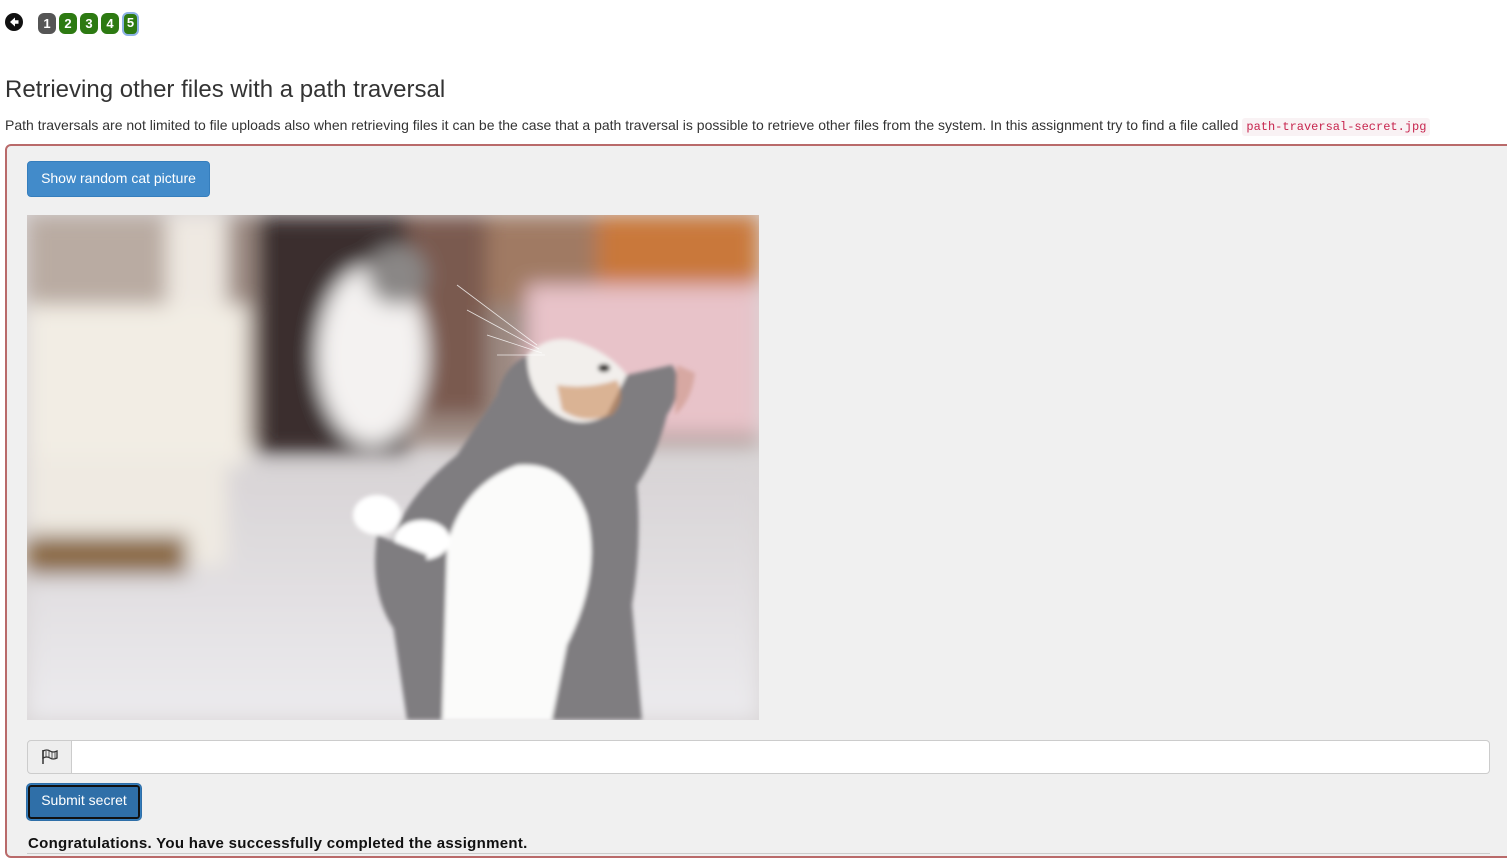 The height and width of the screenshot is (864, 1507). I want to click on assignment-pager: 1 2 3 4 5, so click(88, 24).